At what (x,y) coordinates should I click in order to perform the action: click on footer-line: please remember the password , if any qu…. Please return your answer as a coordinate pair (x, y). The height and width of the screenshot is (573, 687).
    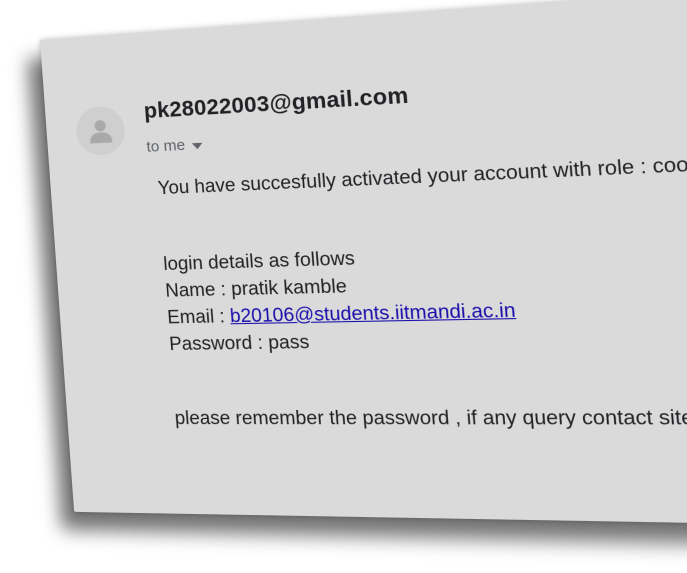
    Looking at the image, I should click on (430, 417).